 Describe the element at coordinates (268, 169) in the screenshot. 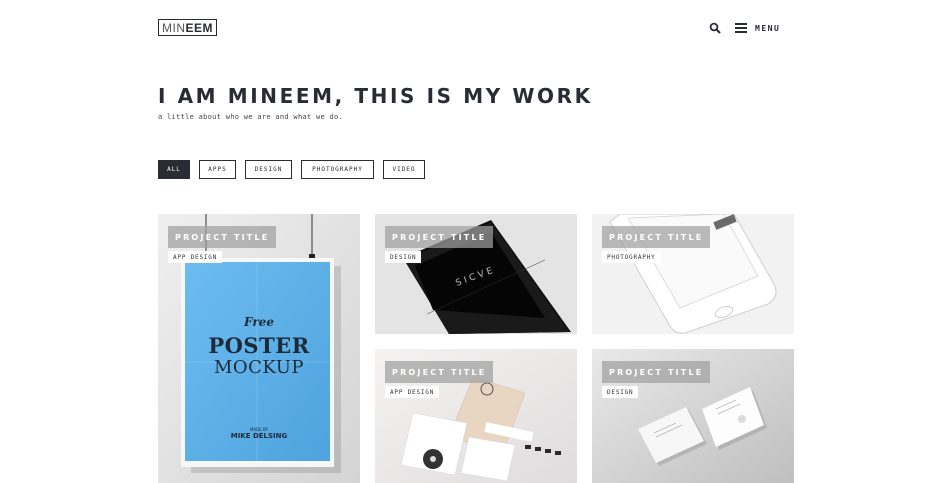

I see `filter-design: DESIGN` at that location.